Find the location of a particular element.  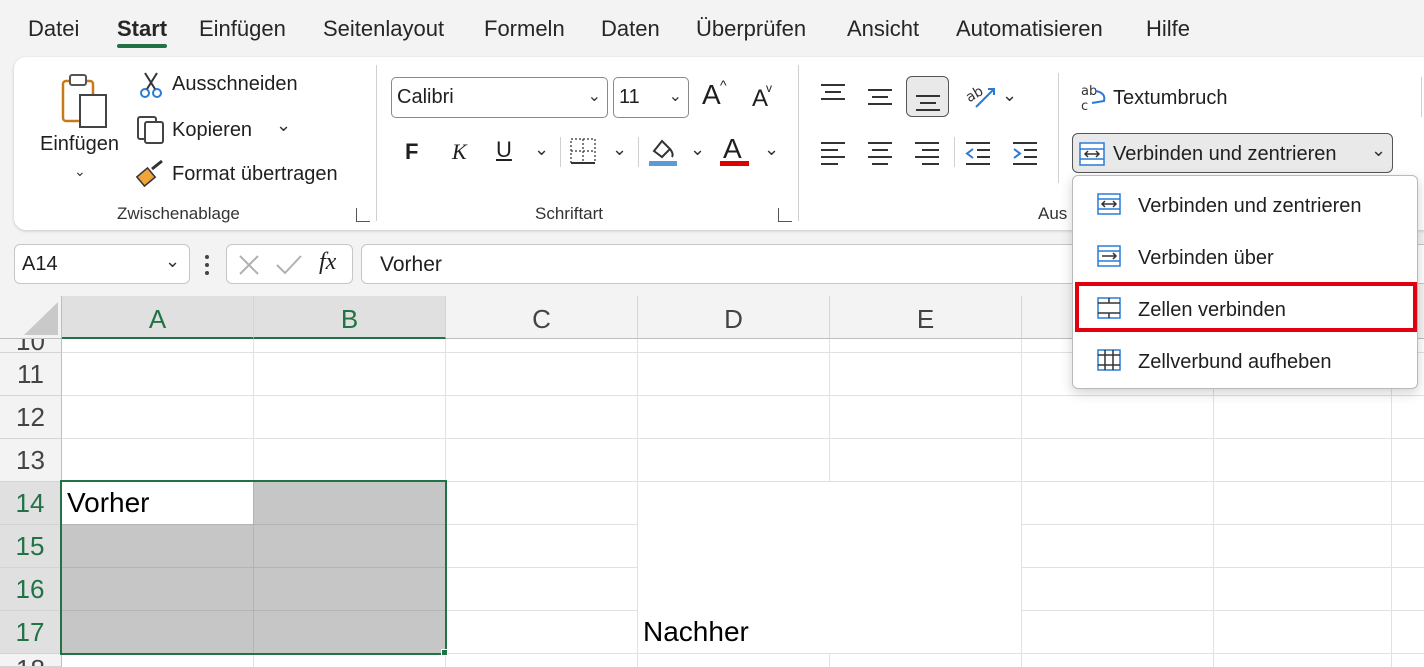

select-all-corner is located at coordinates (31, 317).